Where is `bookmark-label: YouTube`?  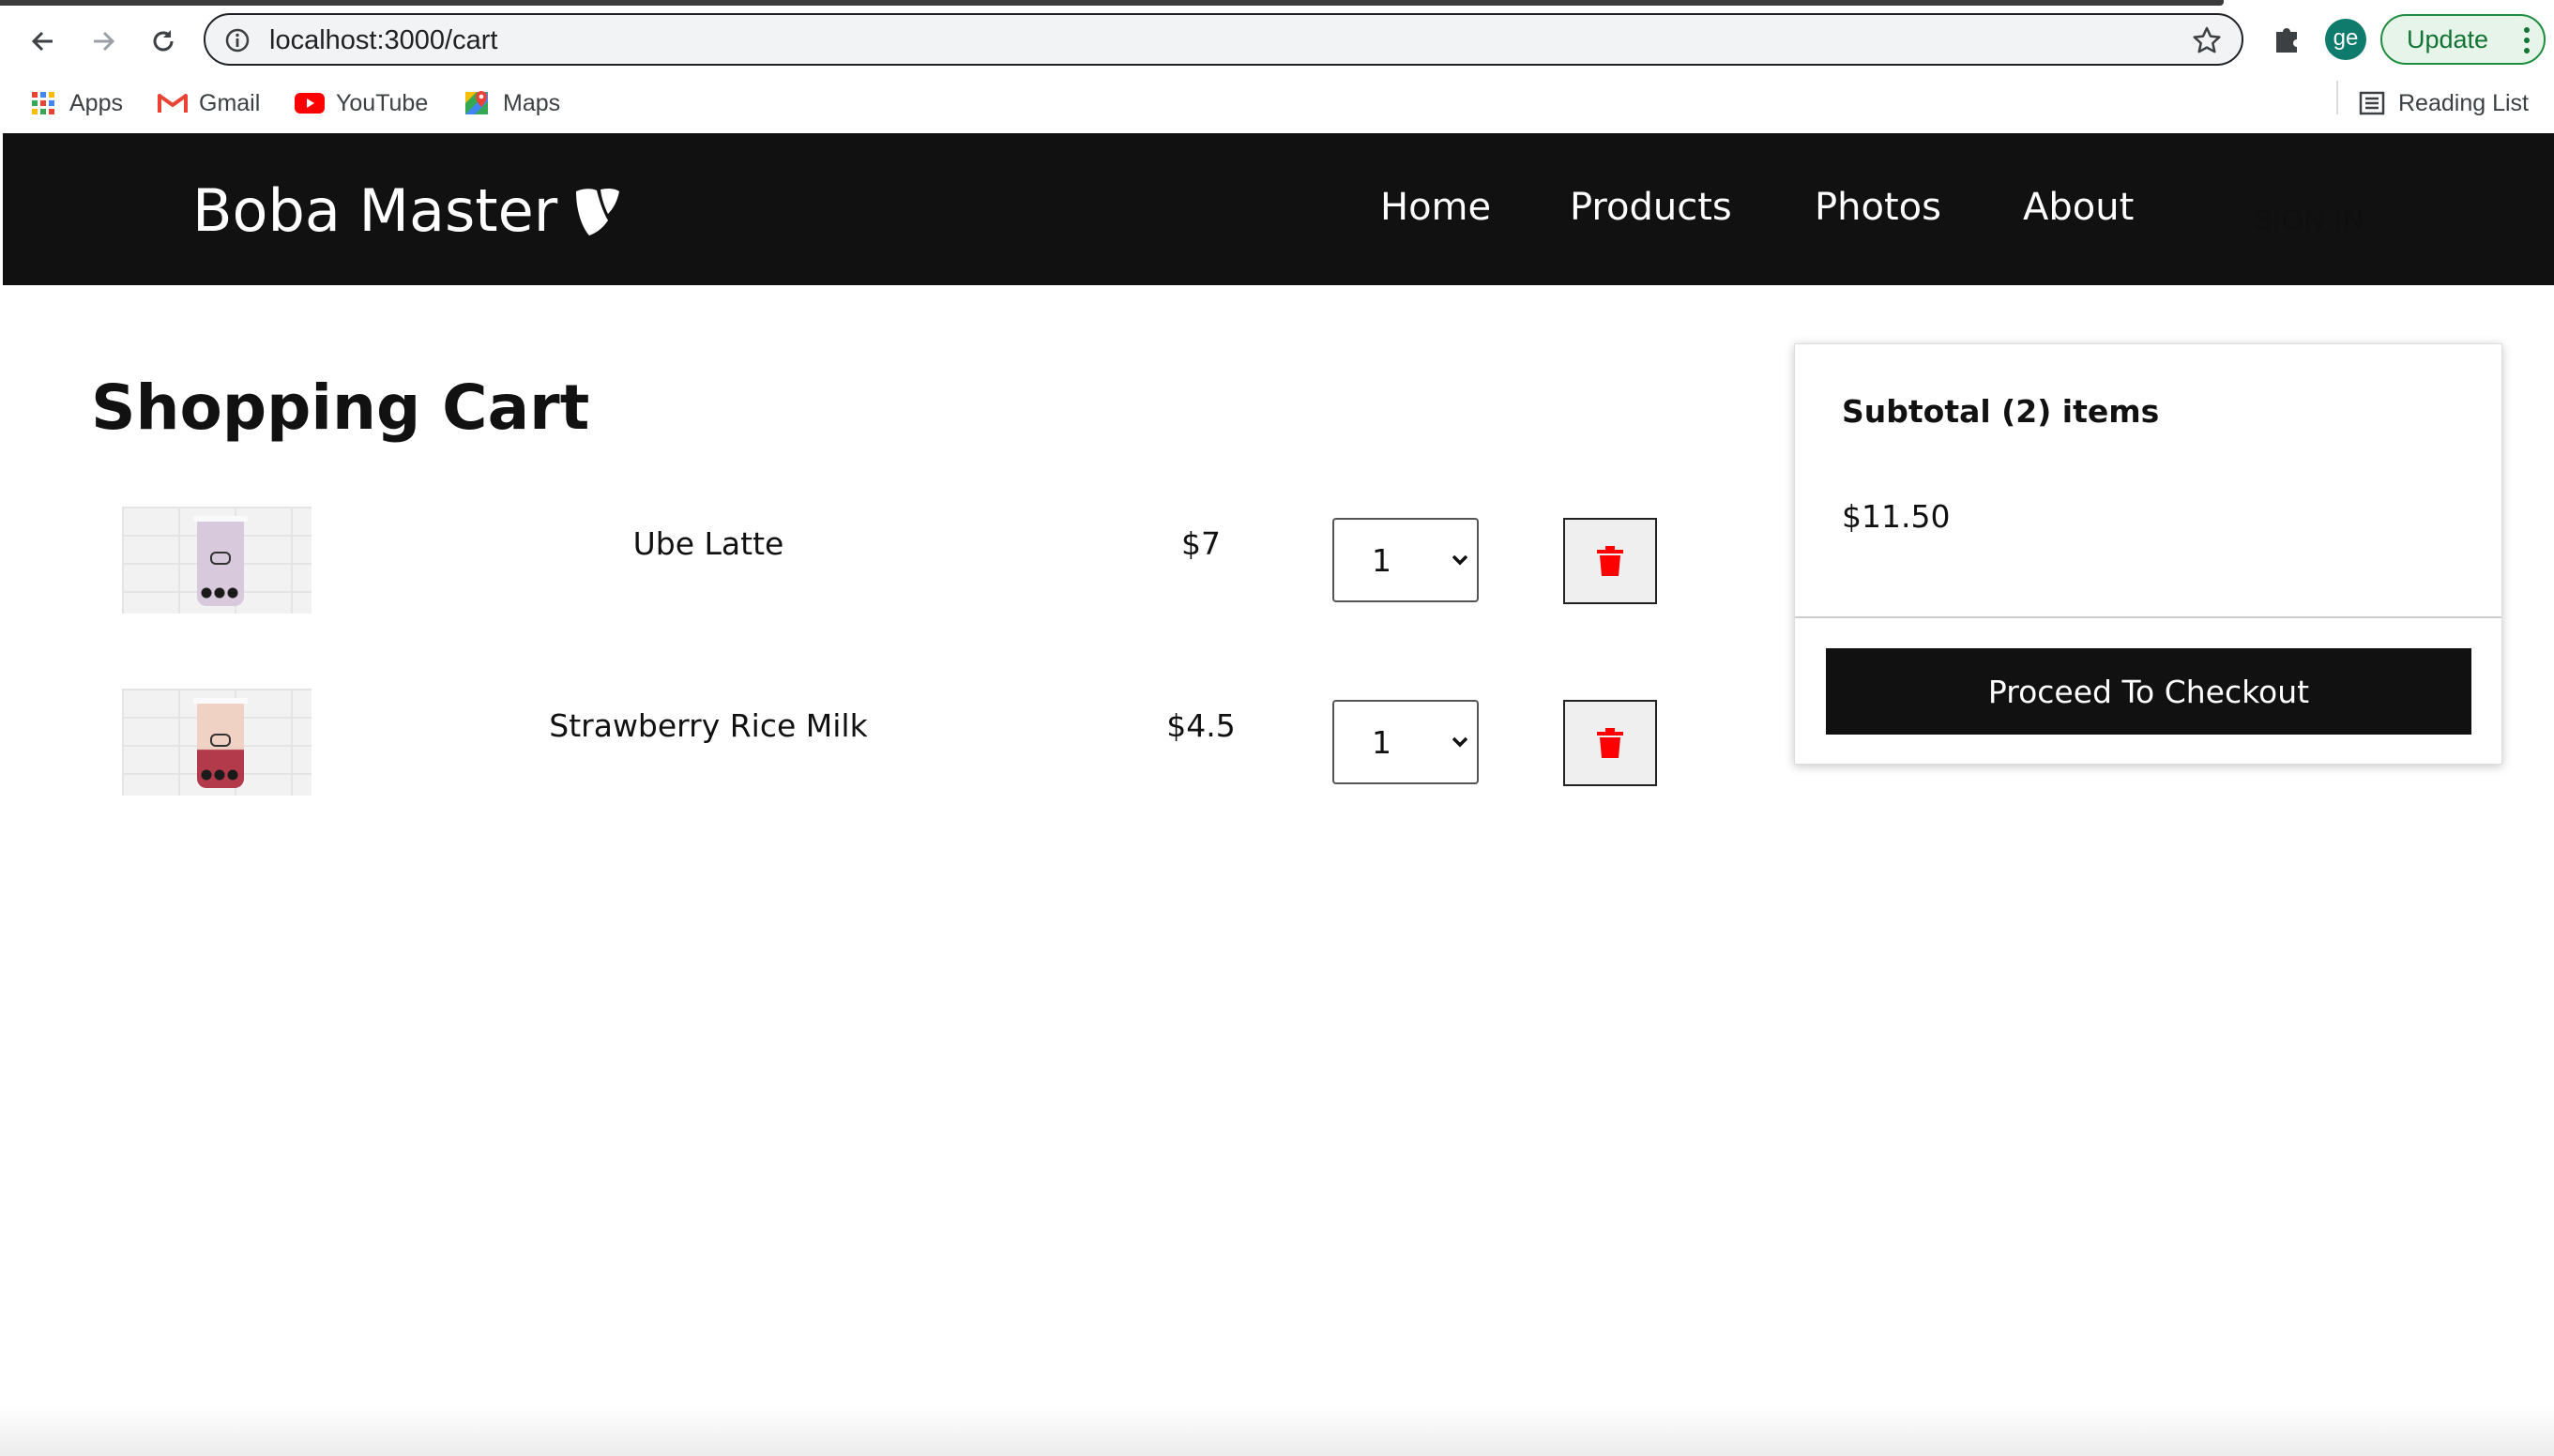
bookmark-label: YouTube is located at coordinates (382, 102).